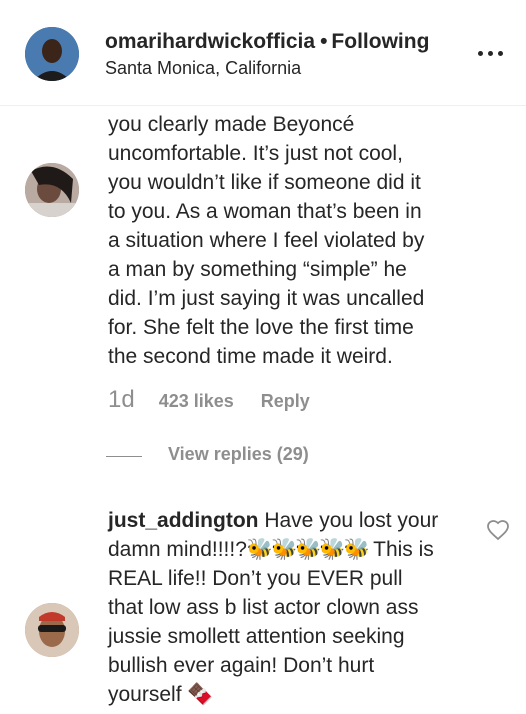  Describe the element at coordinates (200, 694) in the screenshot. I see `emoji: 🍫` at that location.